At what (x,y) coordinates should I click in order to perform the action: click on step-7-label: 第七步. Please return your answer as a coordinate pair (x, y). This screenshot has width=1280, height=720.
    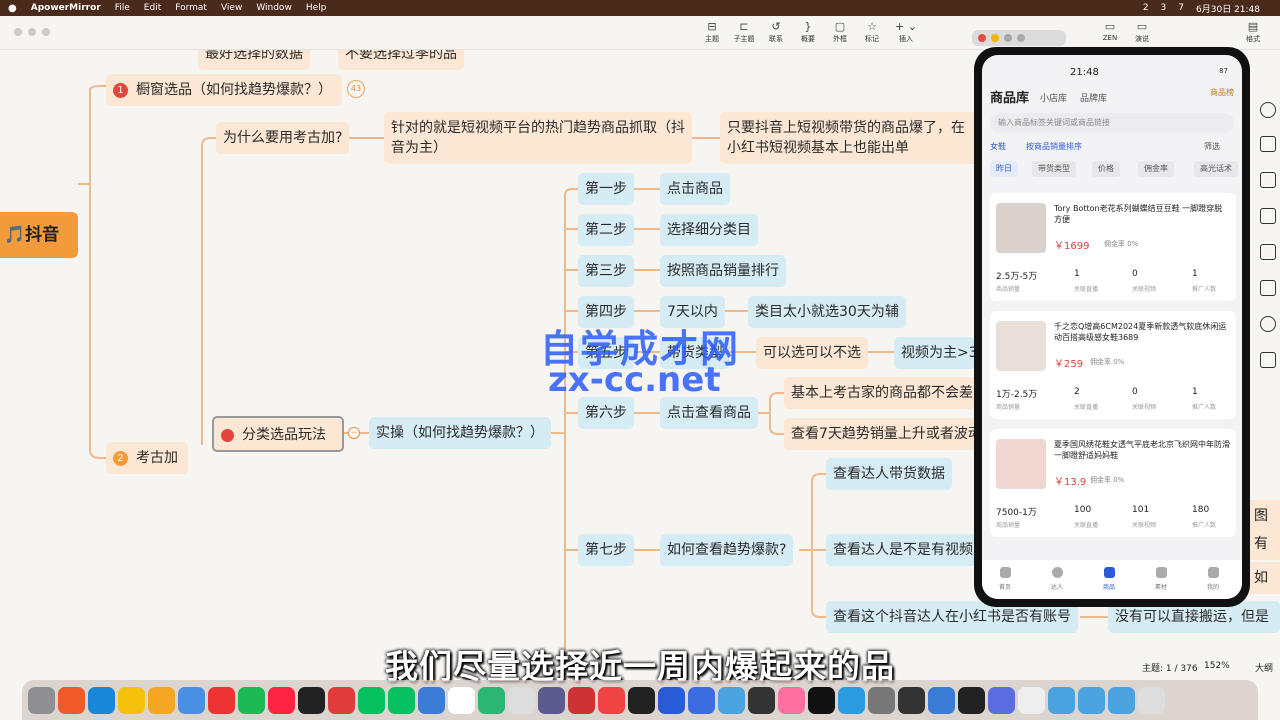
    Looking at the image, I should click on (606, 550).